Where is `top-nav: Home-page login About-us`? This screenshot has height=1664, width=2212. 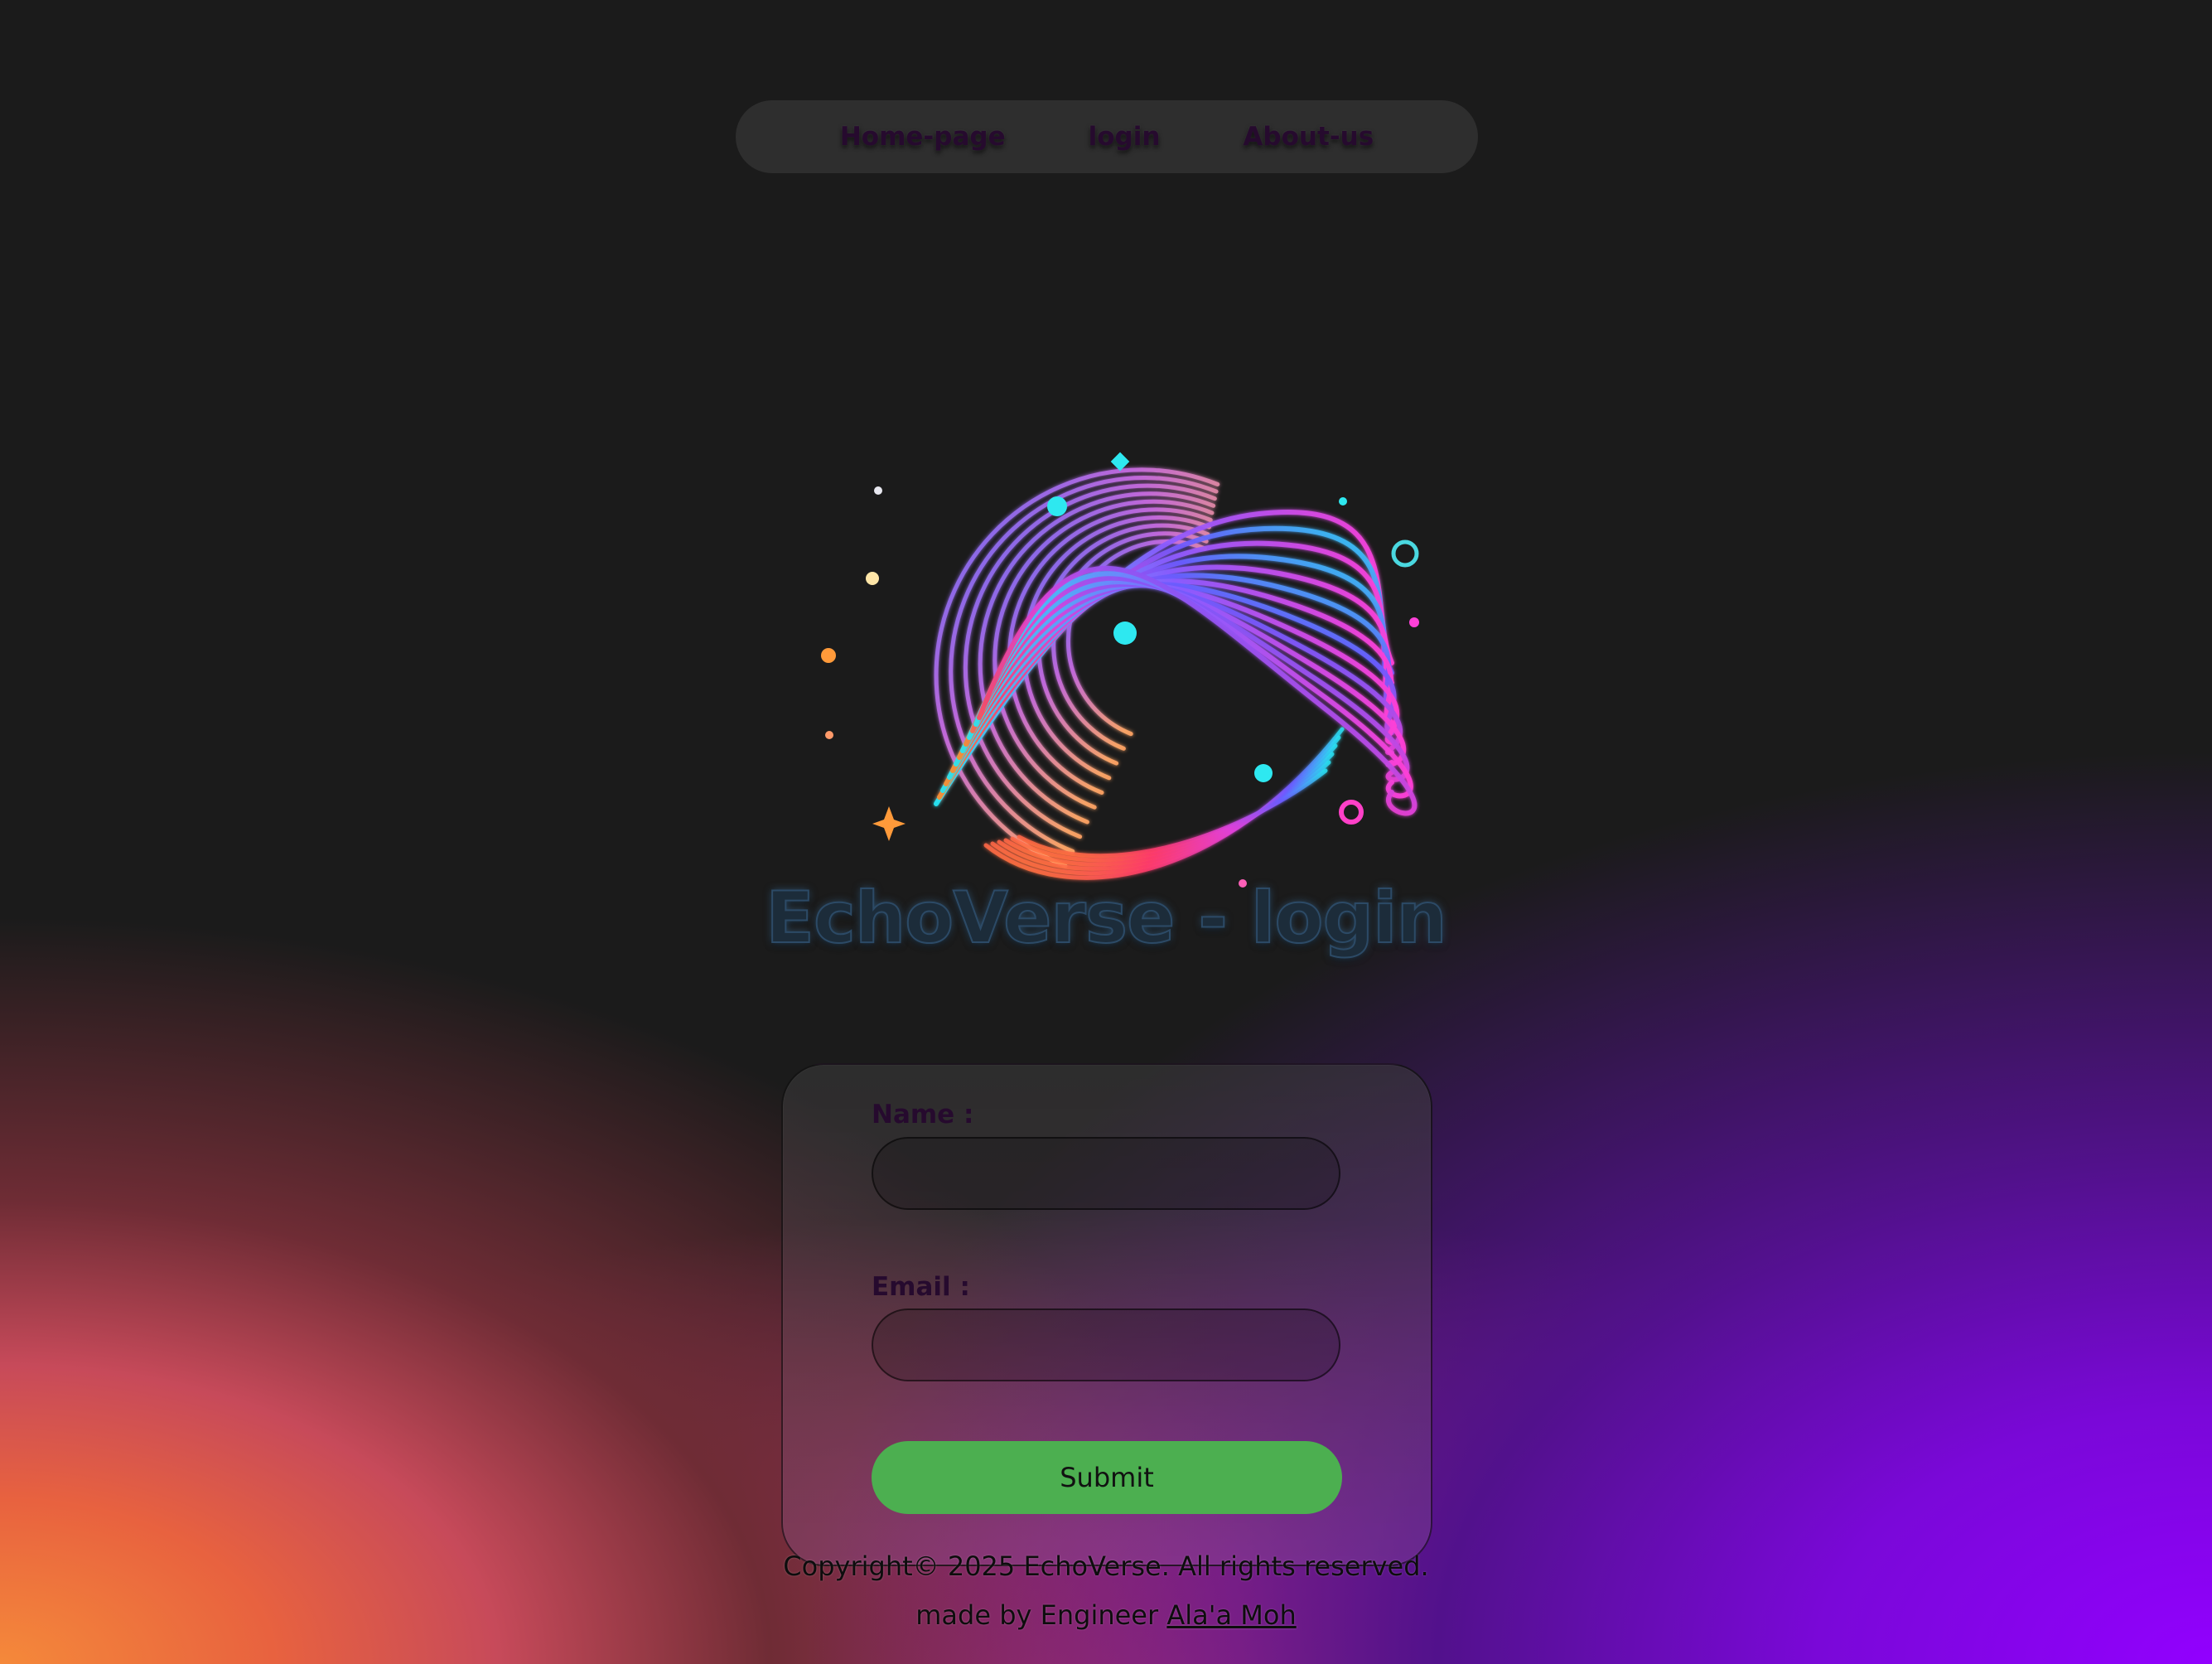 top-nav: Home-page login About-us is located at coordinates (1107, 136).